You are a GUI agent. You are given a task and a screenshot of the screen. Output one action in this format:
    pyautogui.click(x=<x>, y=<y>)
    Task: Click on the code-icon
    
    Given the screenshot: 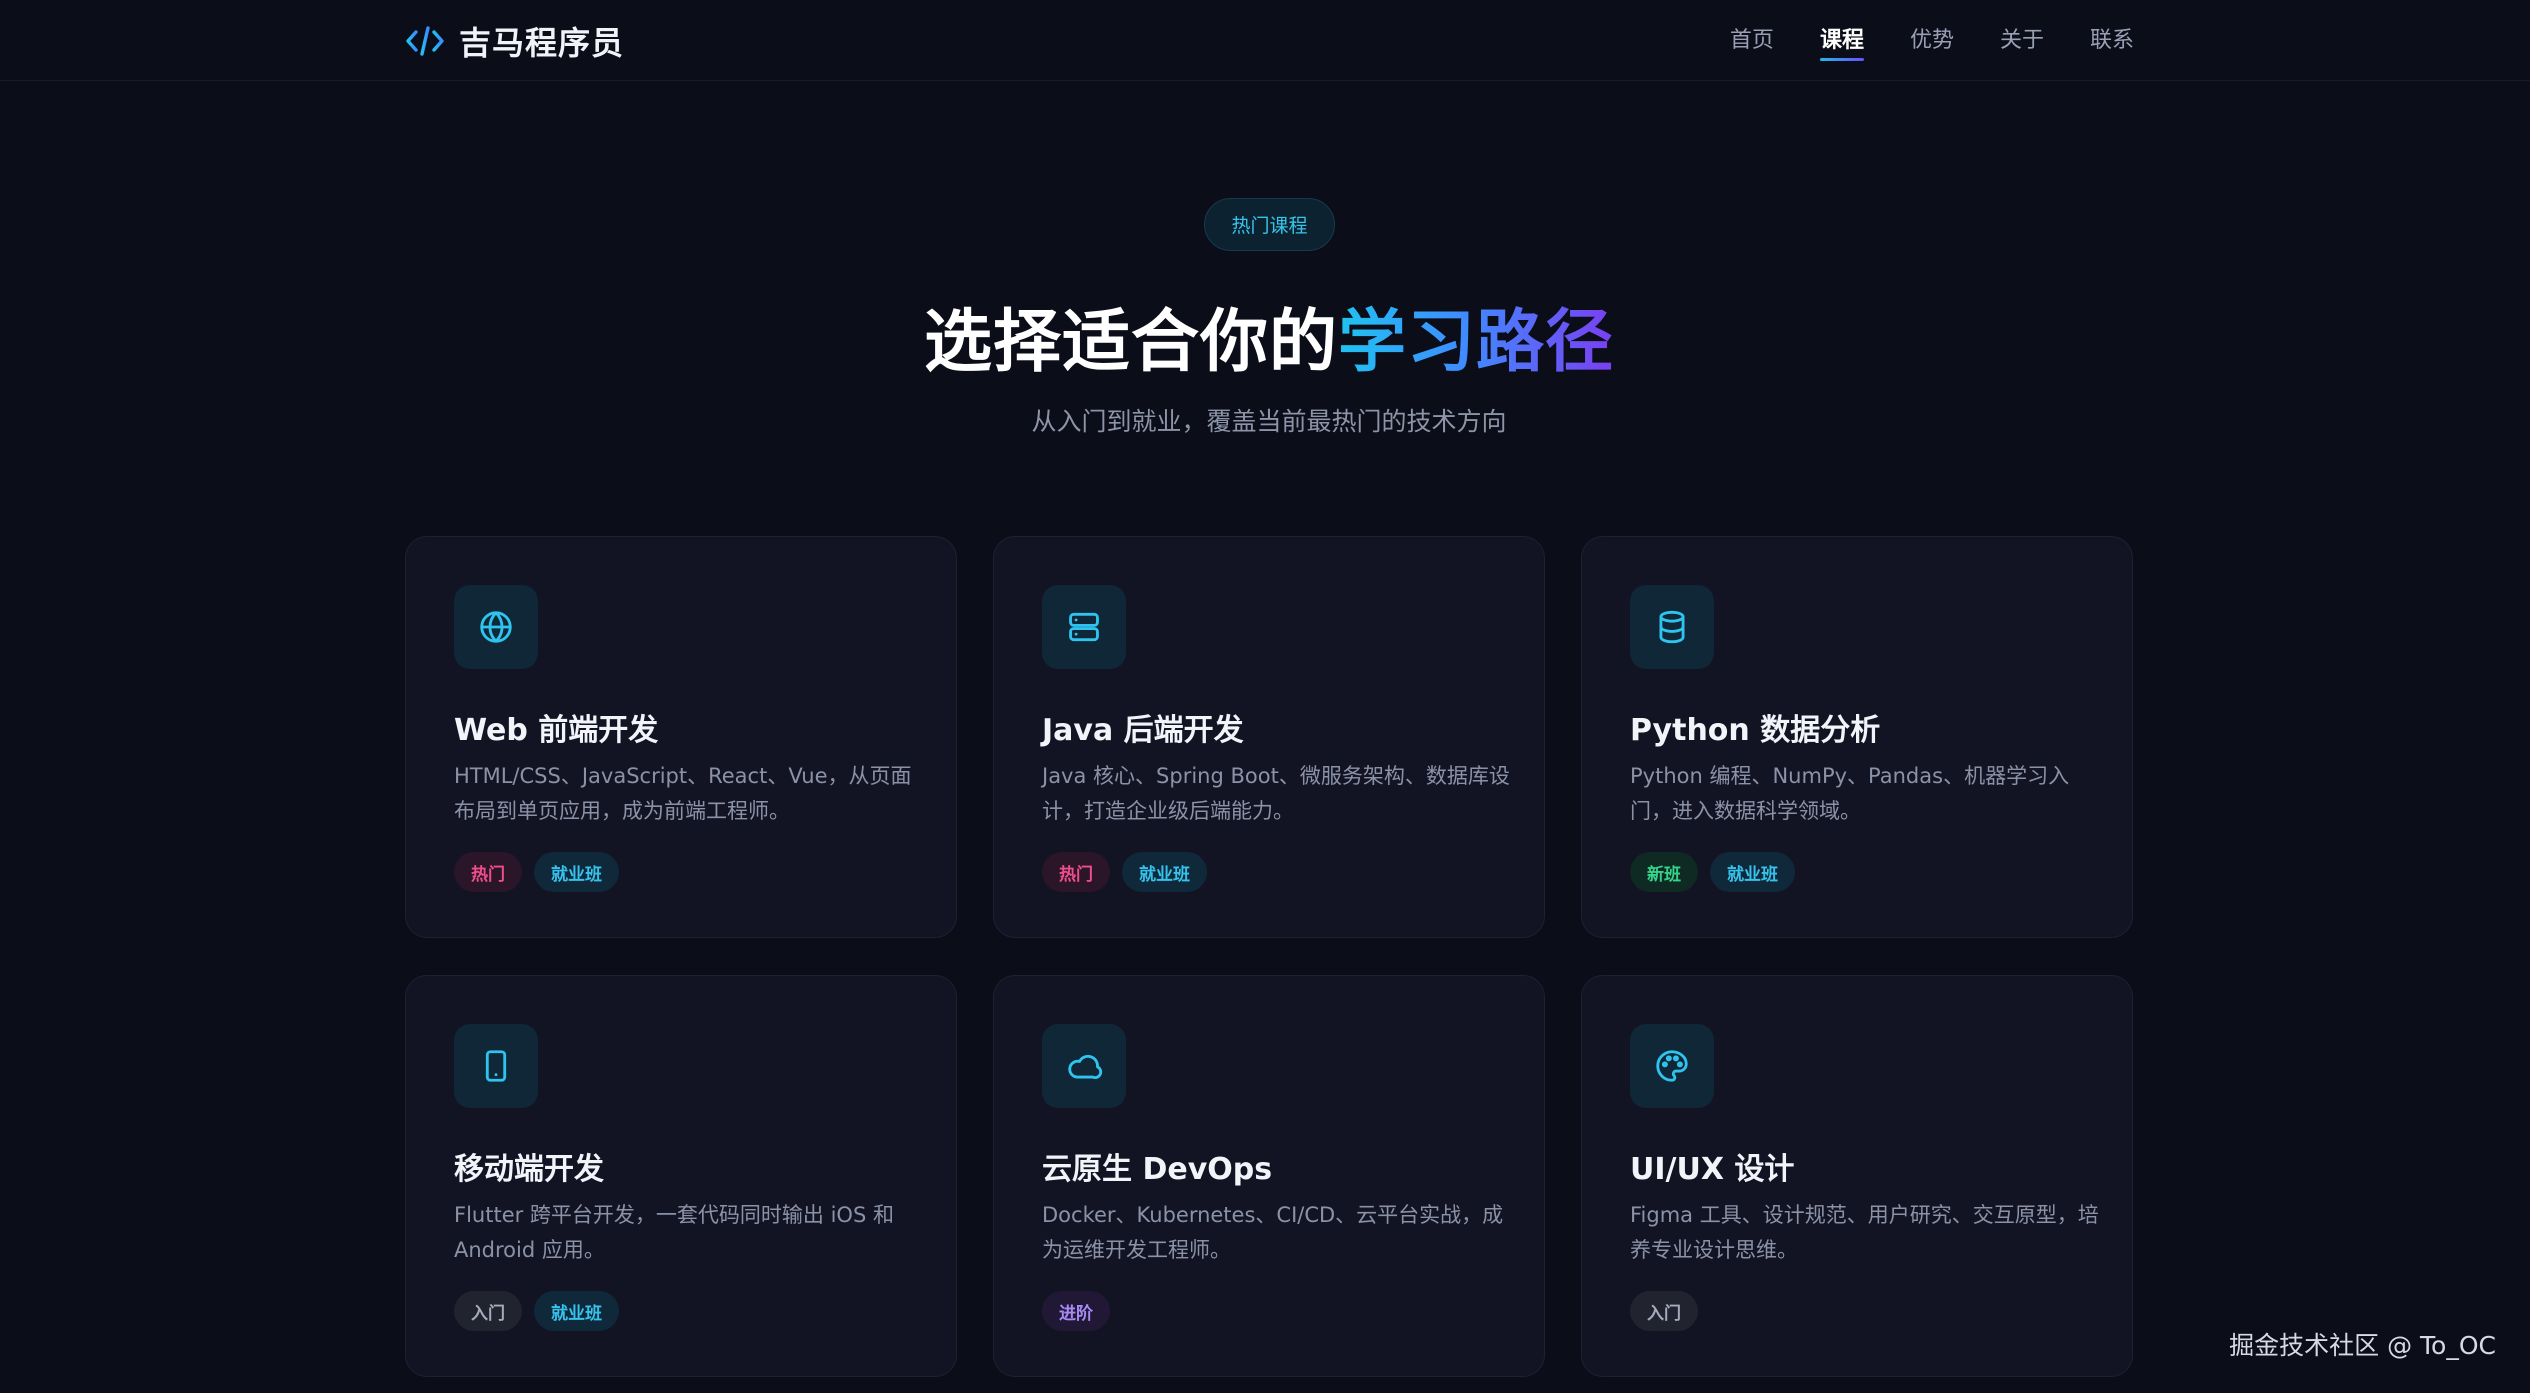 What is the action you would take?
    pyautogui.click(x=425, y=41)
    